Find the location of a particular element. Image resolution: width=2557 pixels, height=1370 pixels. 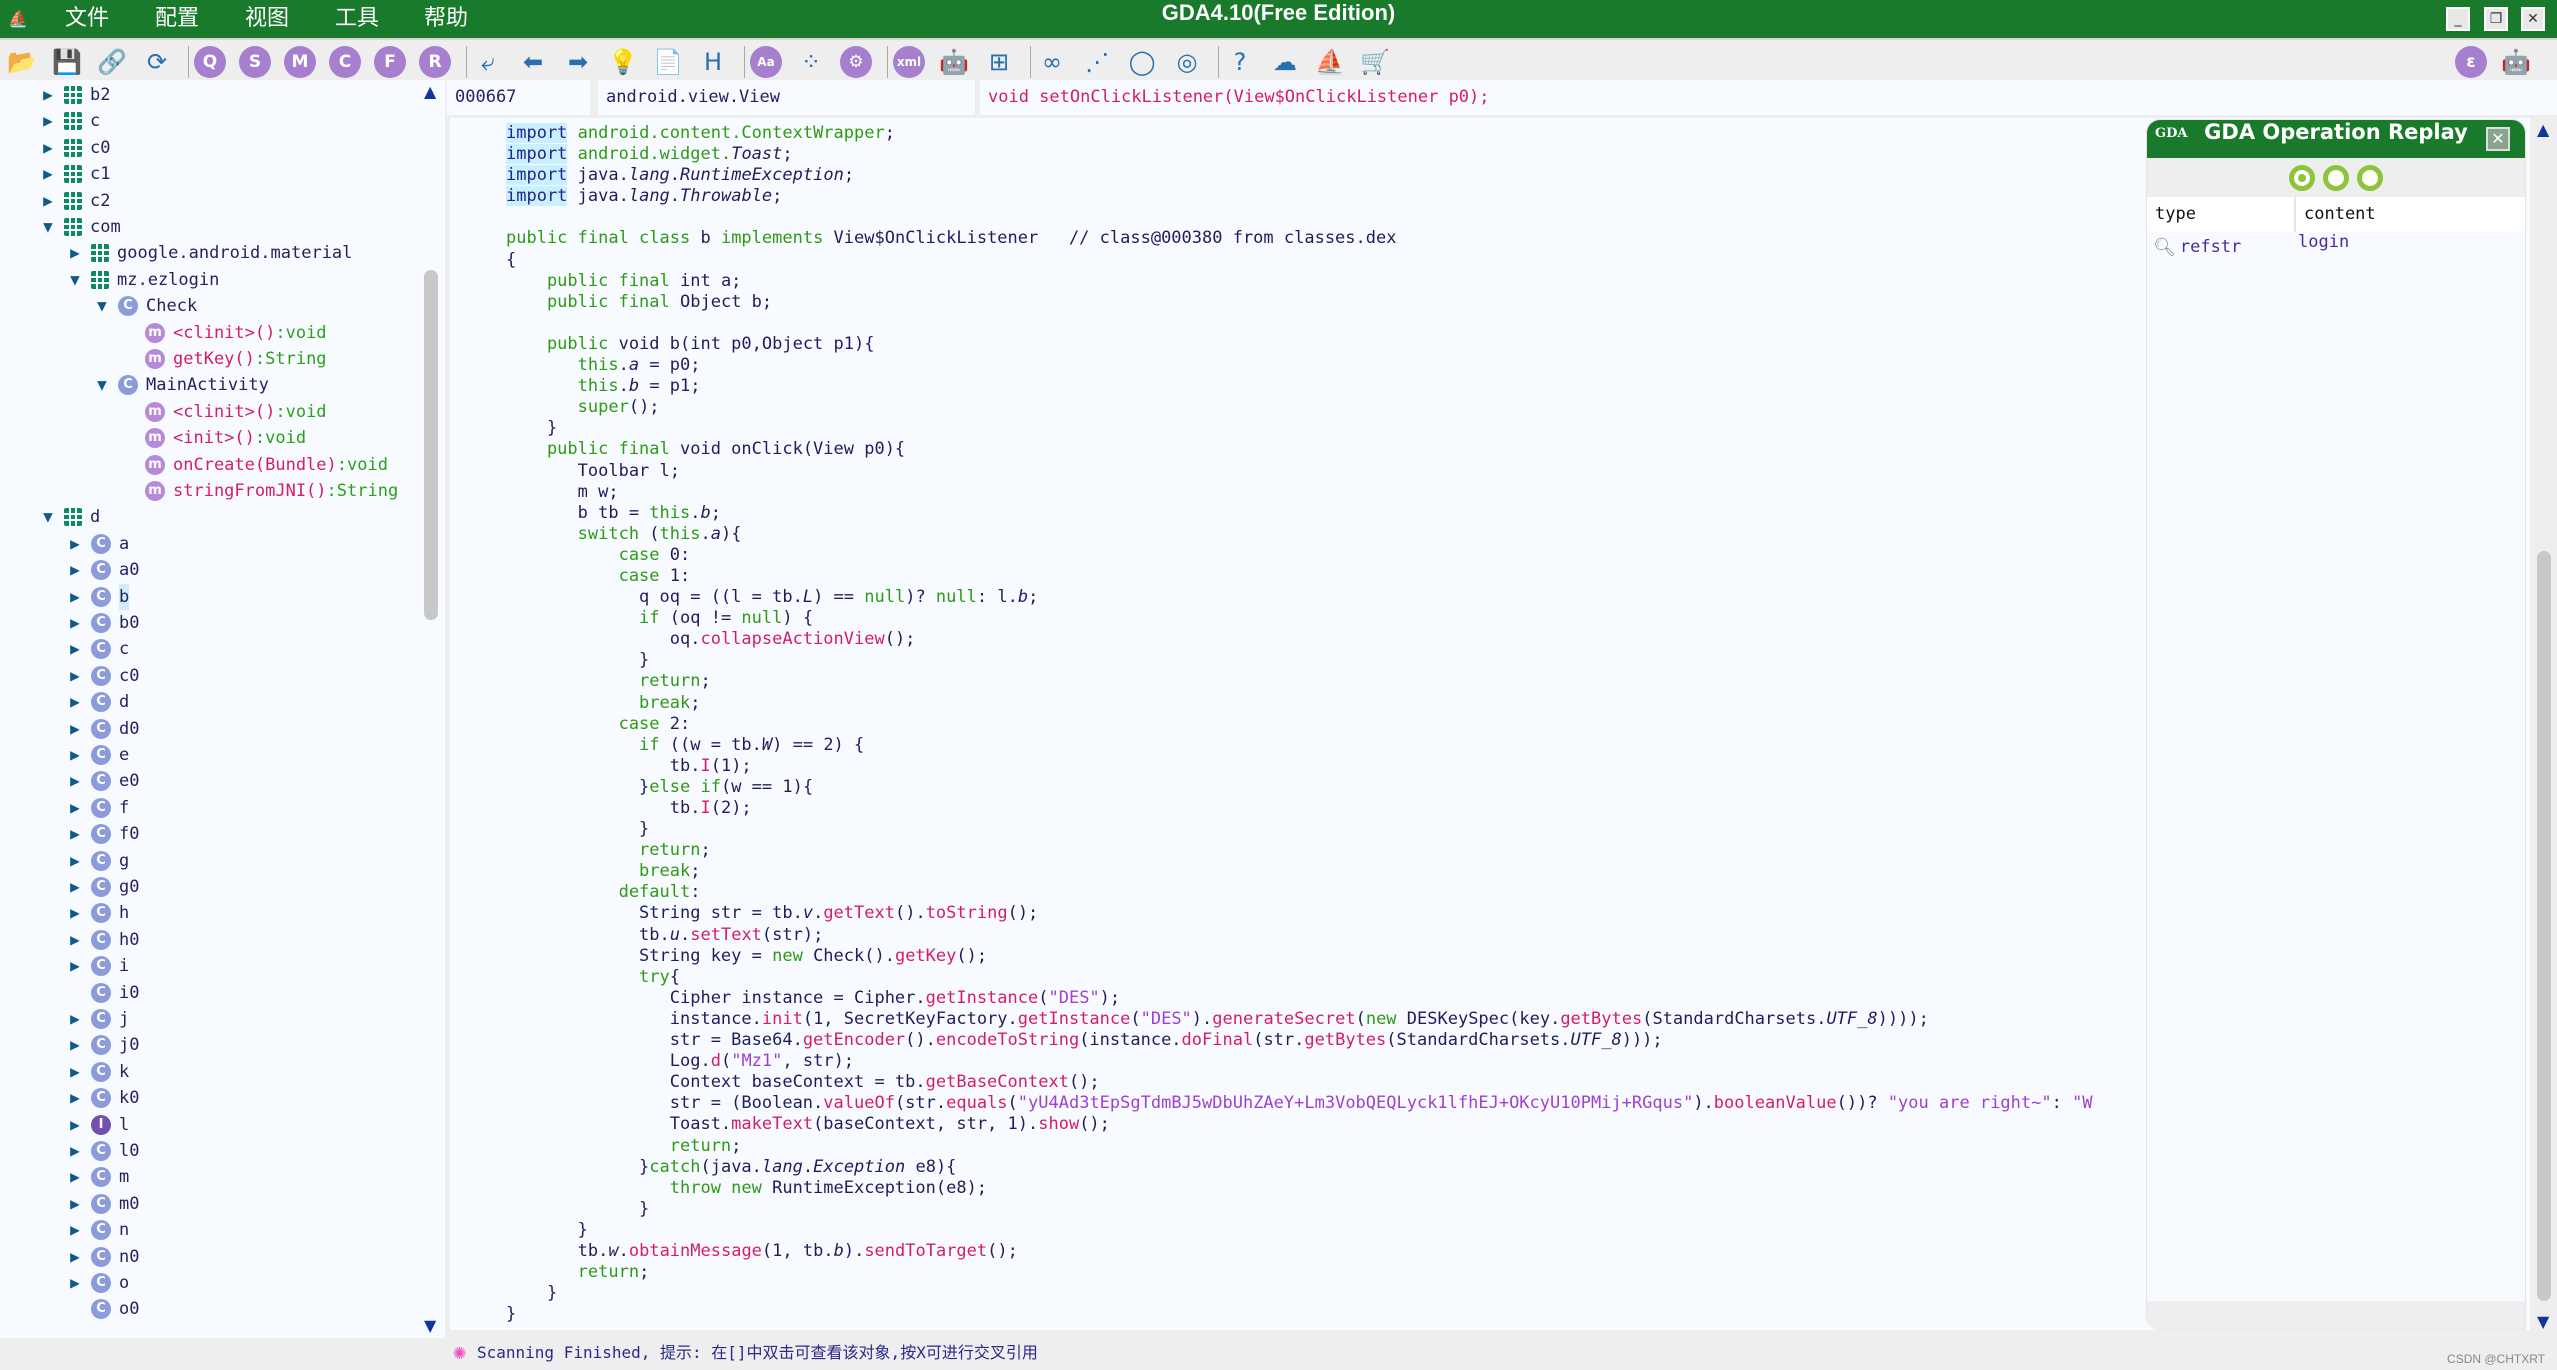

tree-item: ▼ d is located at coordinates (69, 517).